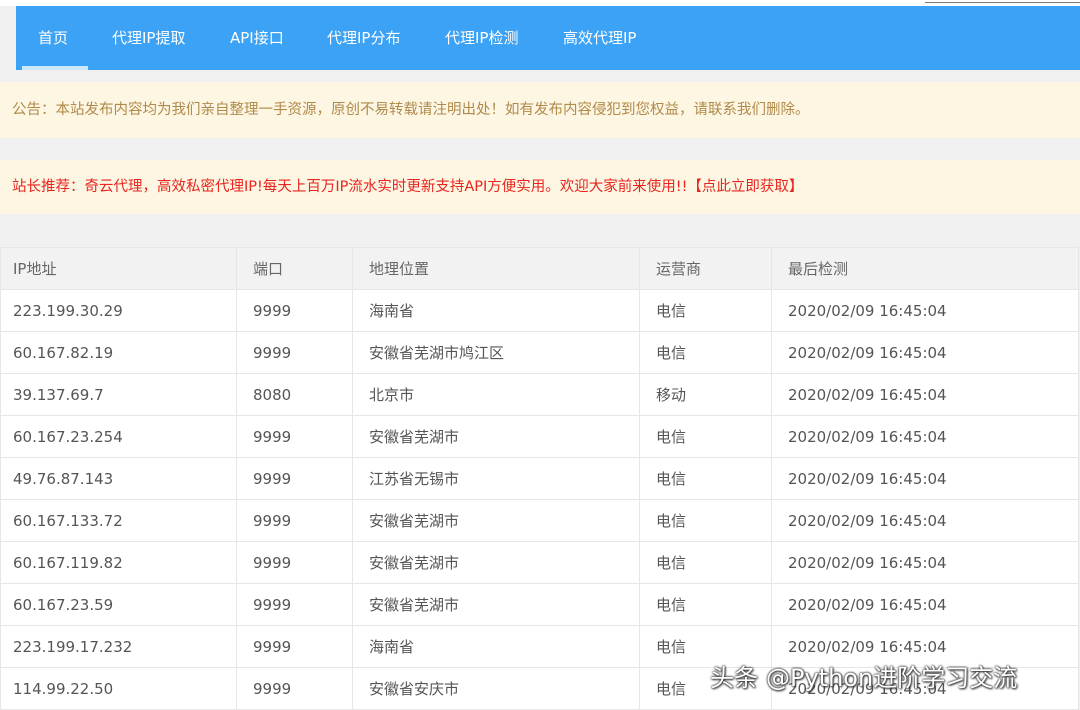 The width and height of the screenshot is (1080, 710). I want to click on cell-ip: 114.99.22.50, so click(118, 688).